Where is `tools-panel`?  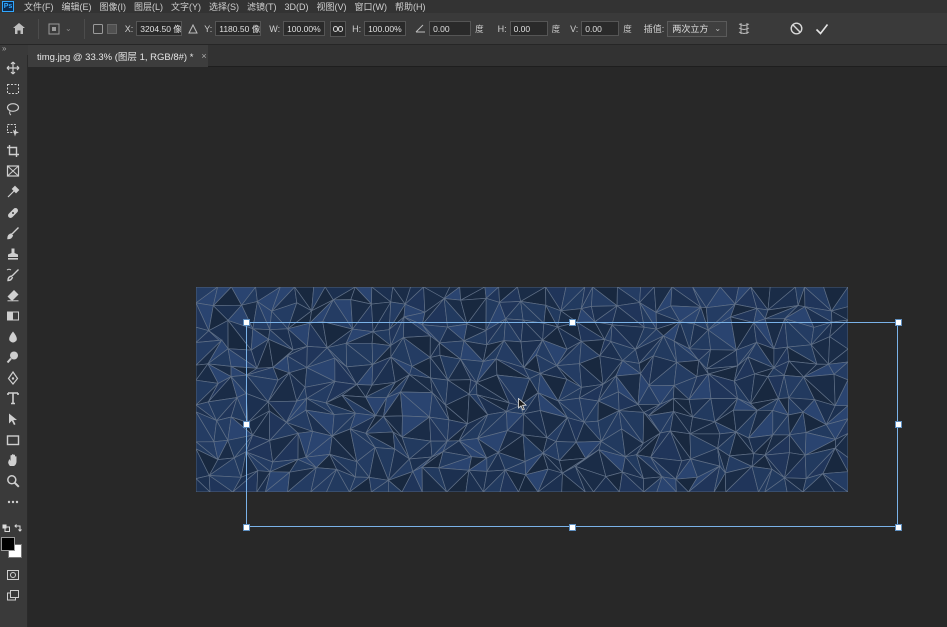 tools-panel is located at coordinates (14, 341).